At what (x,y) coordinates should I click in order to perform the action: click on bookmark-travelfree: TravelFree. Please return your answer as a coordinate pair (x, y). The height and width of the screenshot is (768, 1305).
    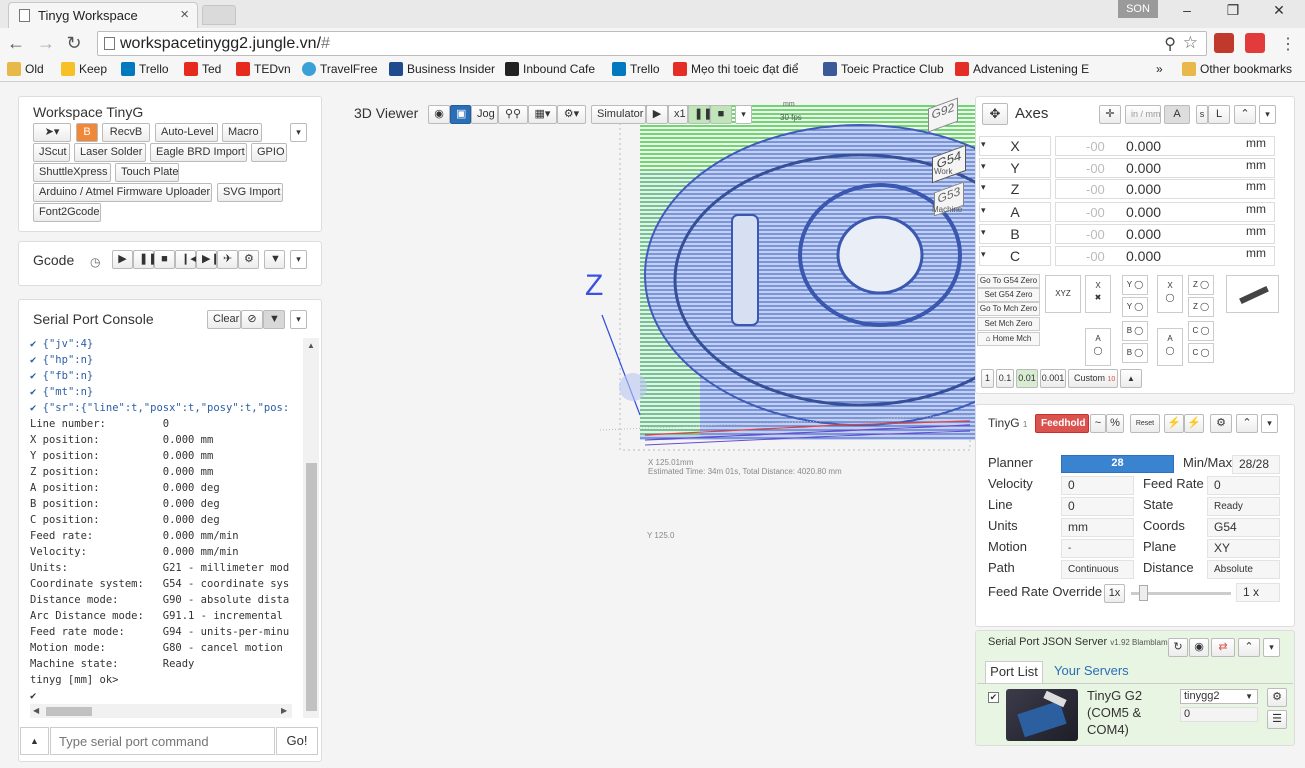
    Looking at the image, I should click on (340, 69).